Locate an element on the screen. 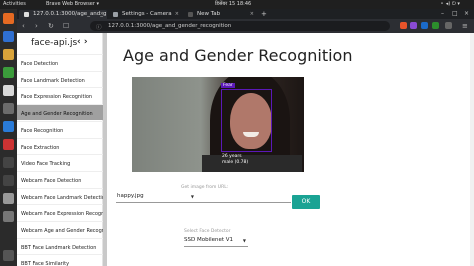 The width and height of the screenshot is (474, 266). app-icon is located at coordinates (8, 72).